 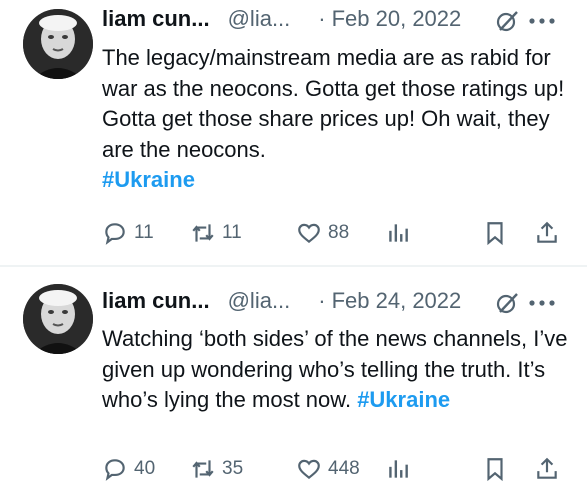 What do you see at coordinates (216, 469) in the screenshot?
I see `repost-button: 35` at bounding box center [216, 469].